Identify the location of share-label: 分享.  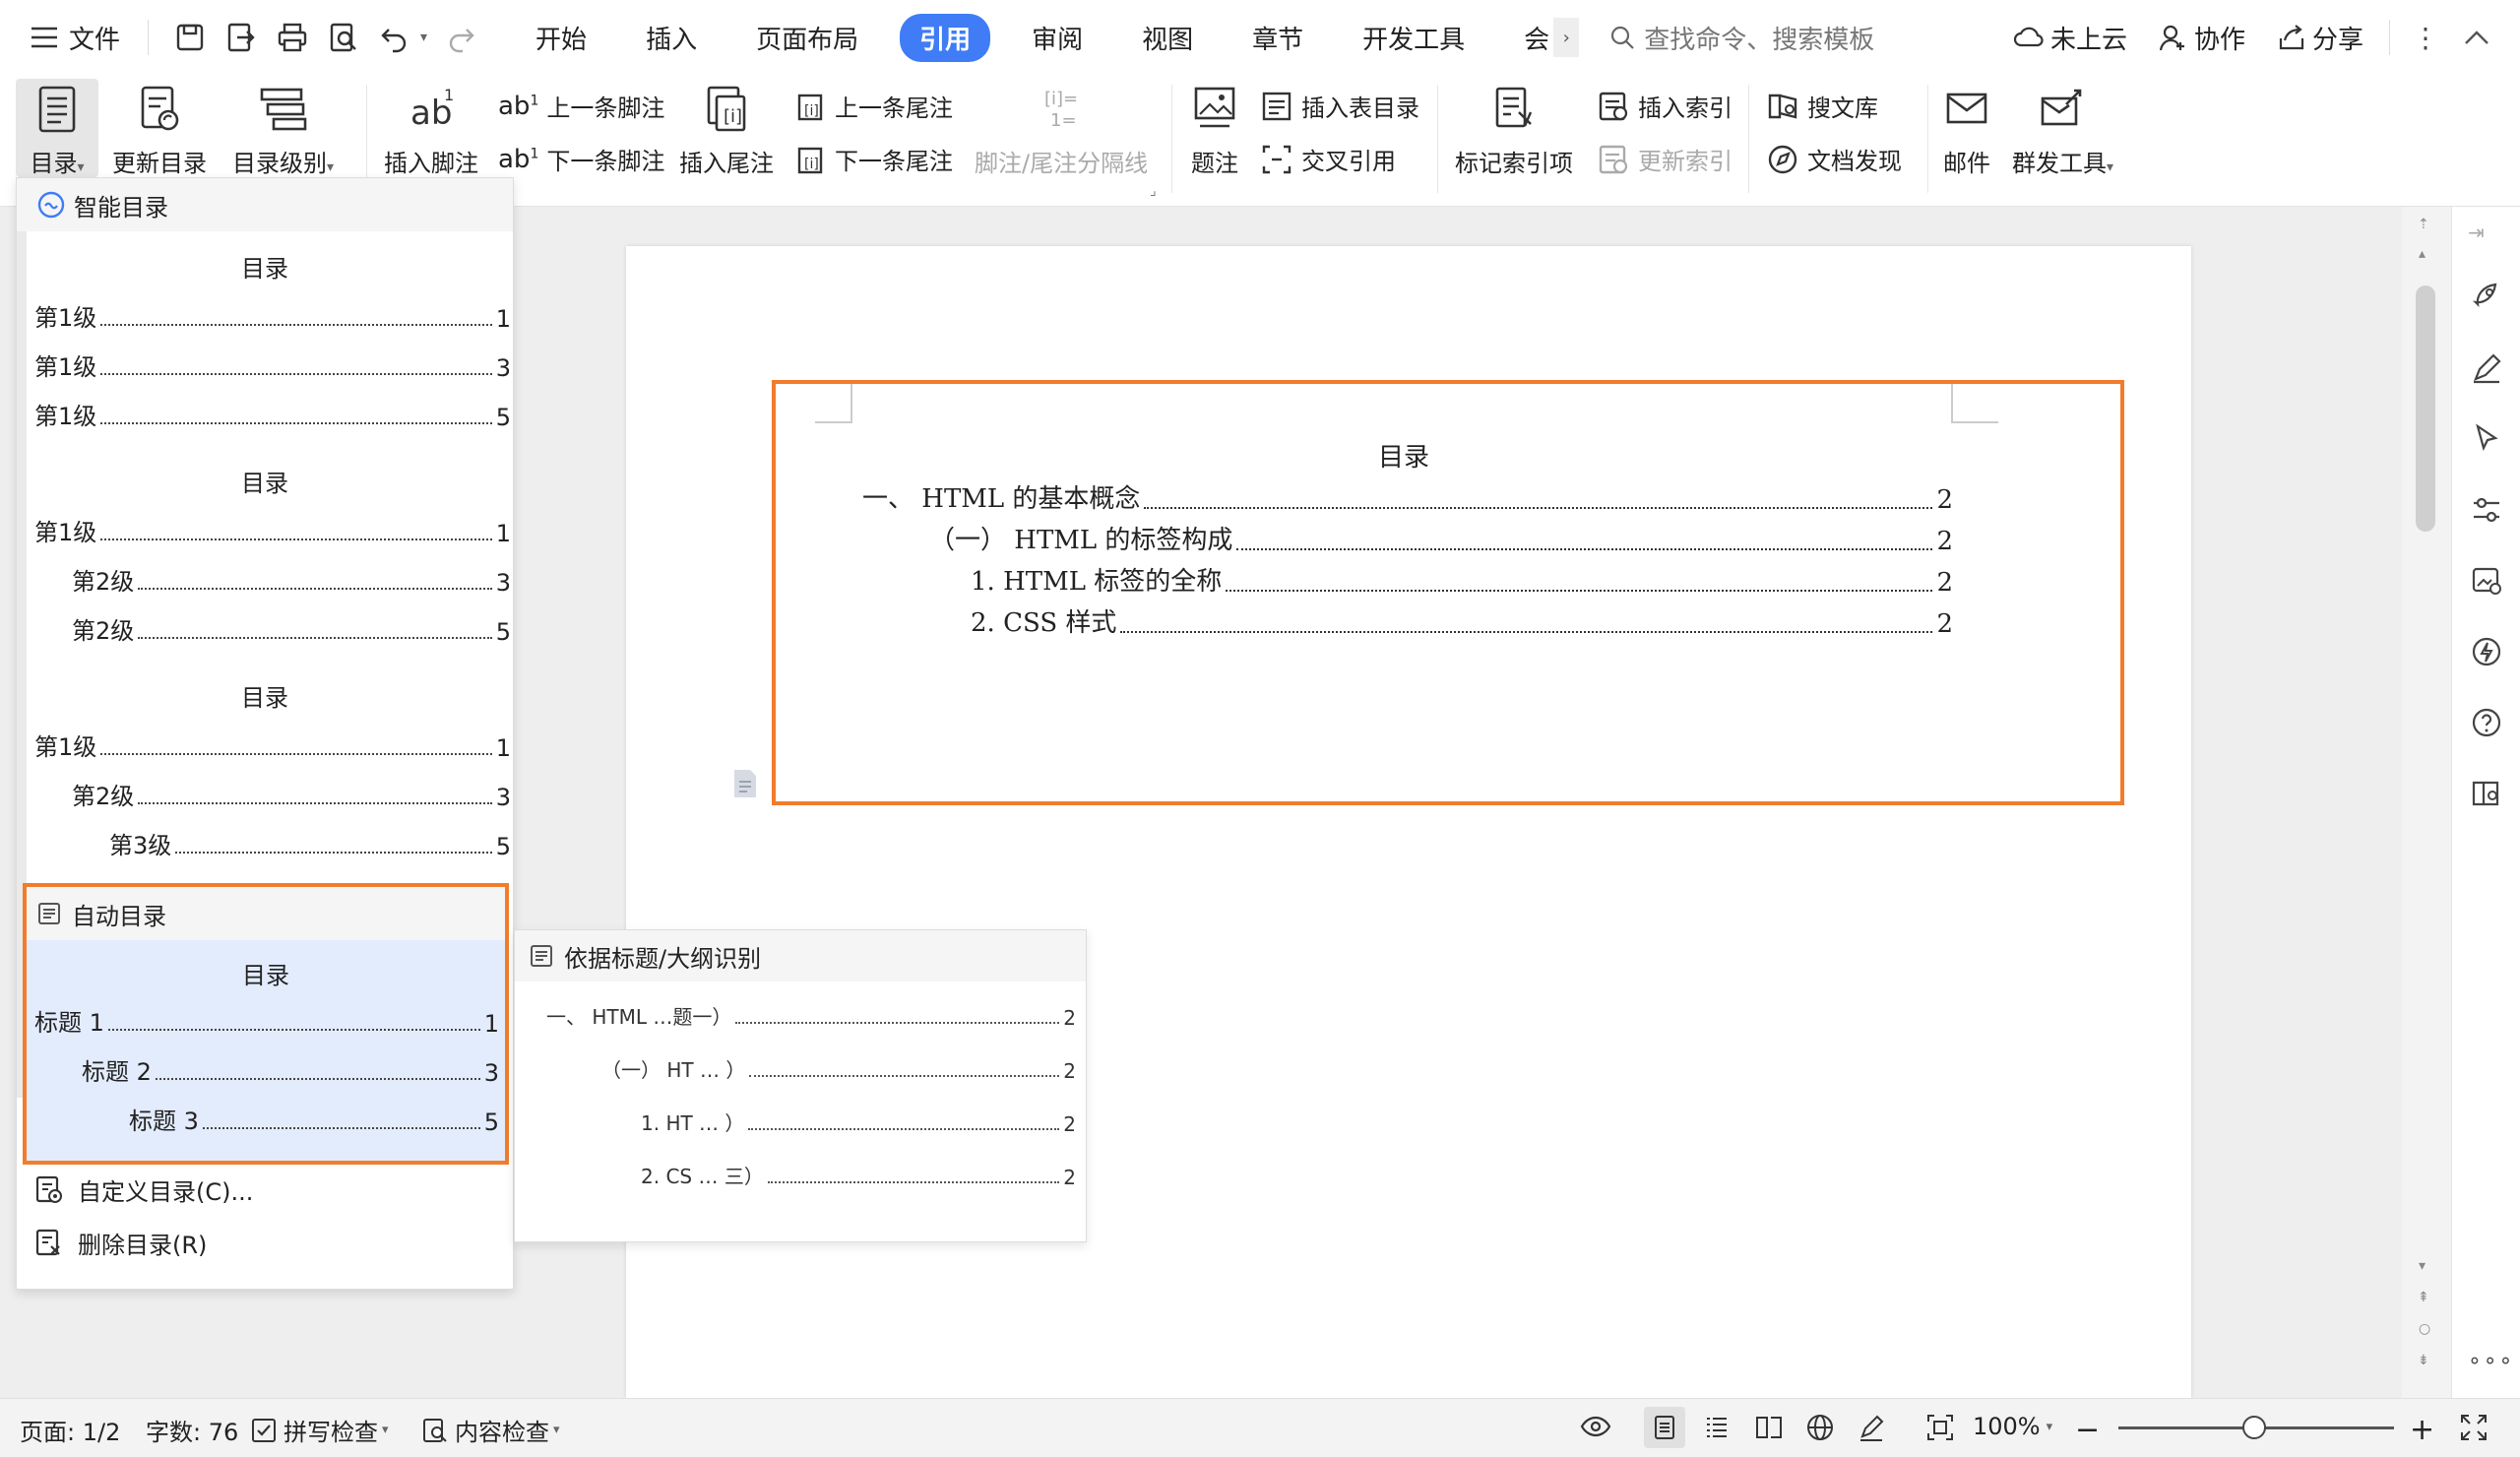
(2337, 40).